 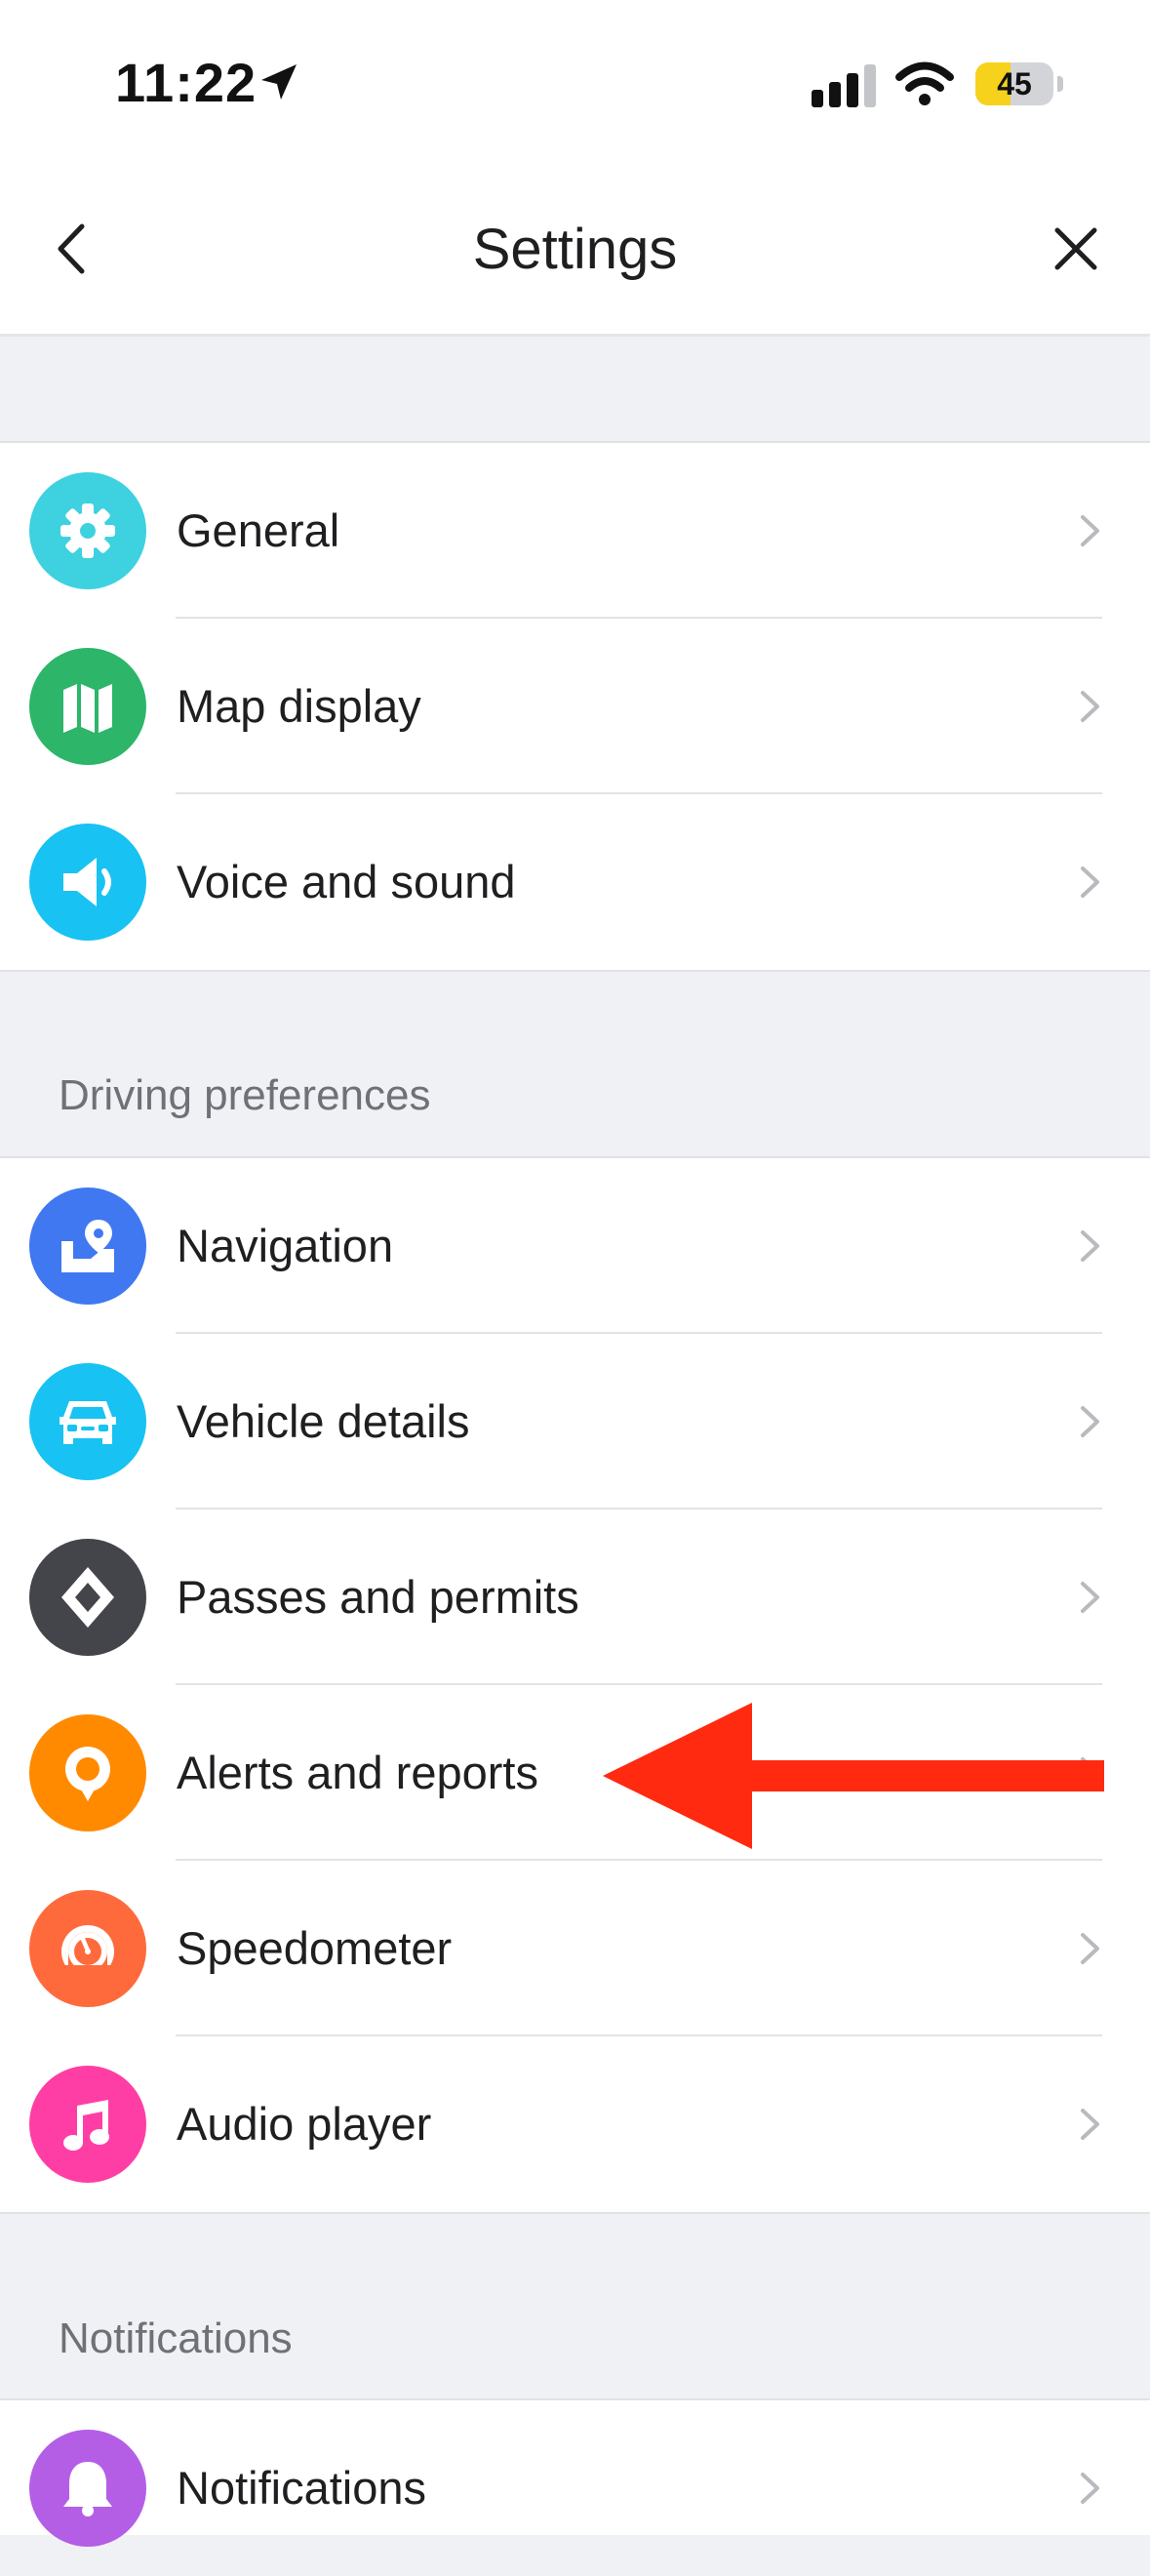 I want to click on battery-nub, so click(x=1060, y=84).